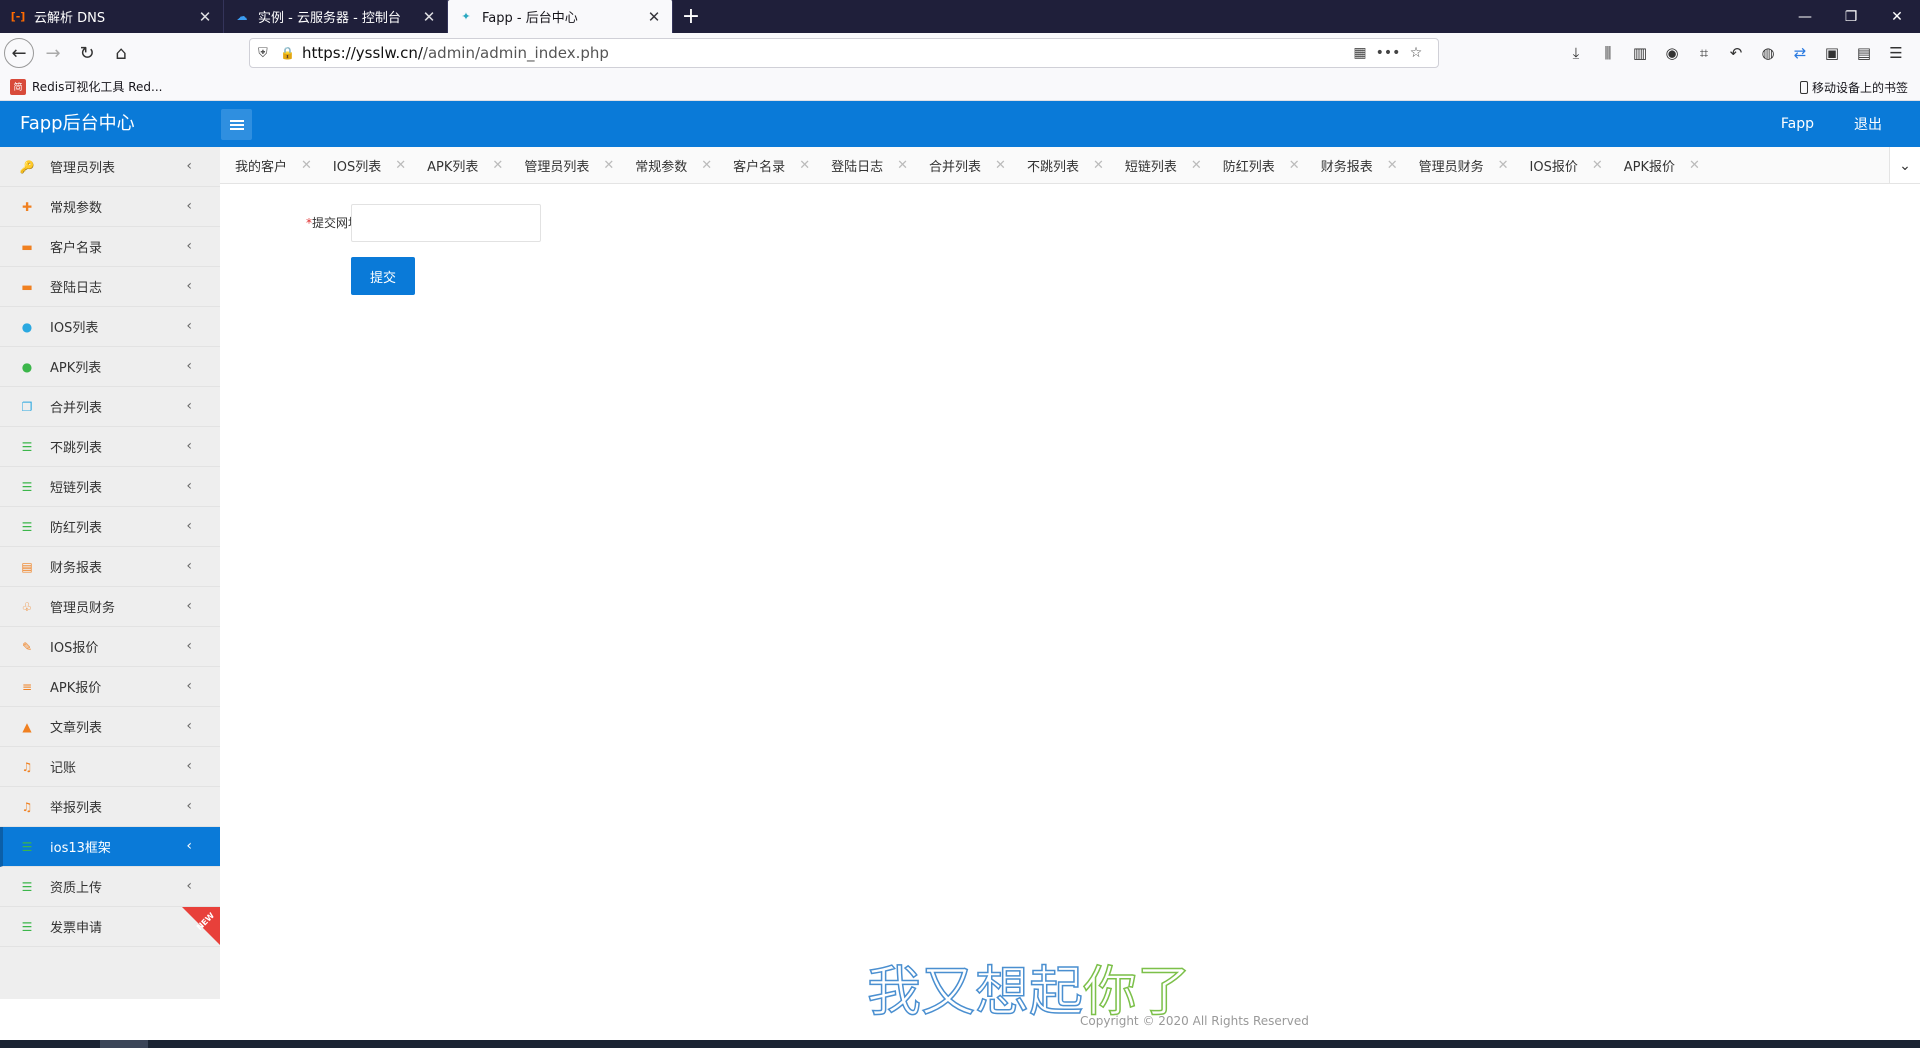 This screenshot has width=1920, height=1048. What do you see at coordinates (53, 53) in the screenshot?
I see `forward-button: →` at bounding box center [53, 53].